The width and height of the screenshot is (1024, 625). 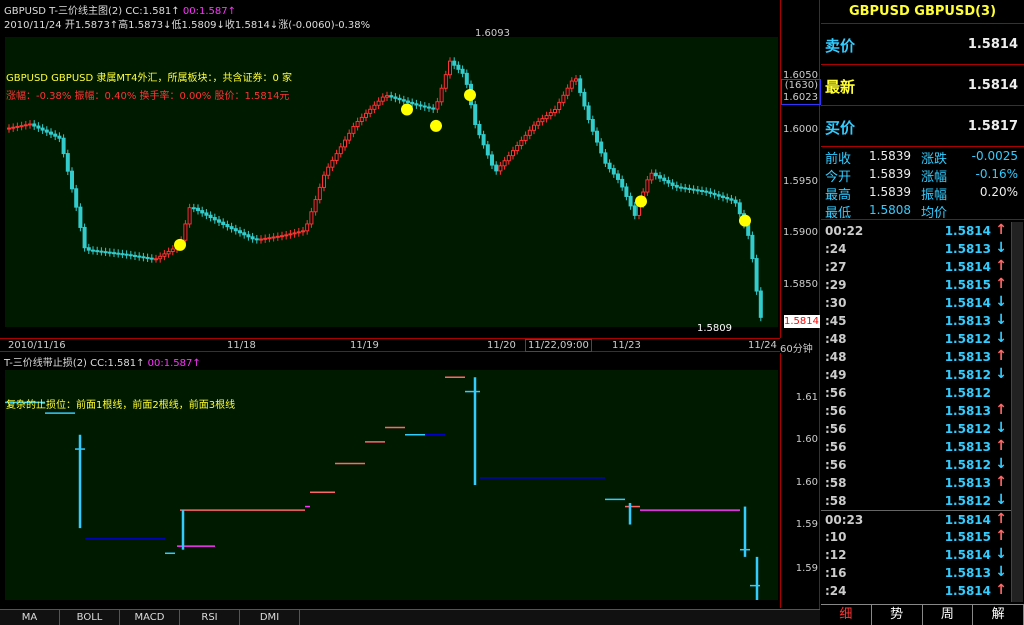 I want to click on tick-price: 1.5812, so click(x=967, y=375).